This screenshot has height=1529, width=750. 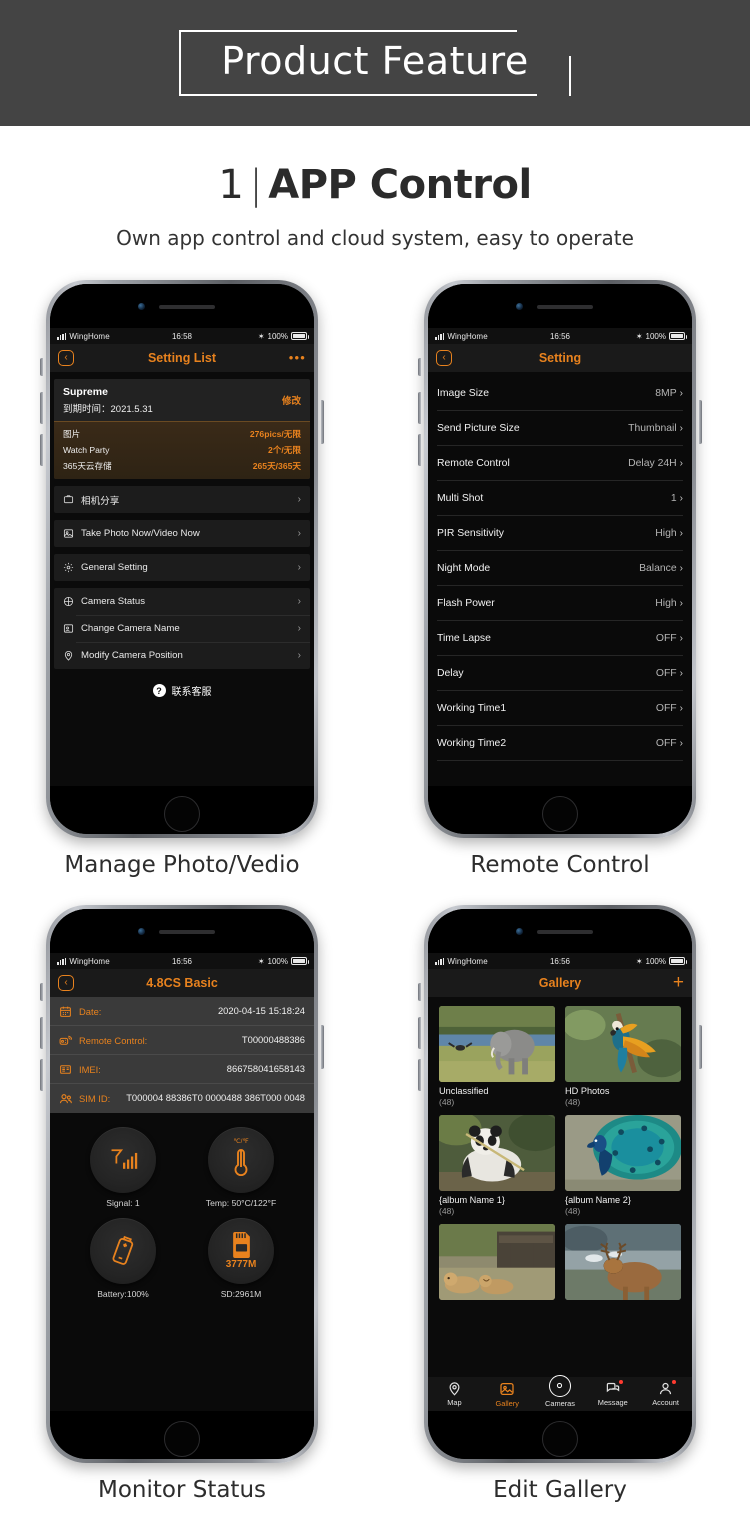 I want to click on status-bar-1: WingHome 16:58 ✶ 100%, so click(x=182, y=336).